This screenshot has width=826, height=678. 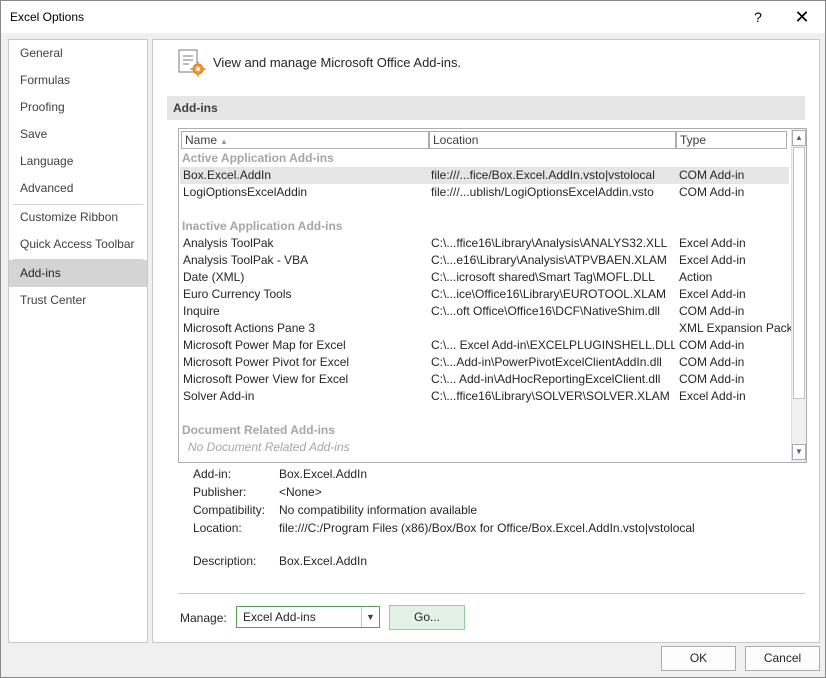 What do you see at coordinates (550, 396) in the screenshot?
I see `row-location: C:\...ffice16\Library\SOLVER\SOLVER.XLAM` at bounding box center [550, 396].